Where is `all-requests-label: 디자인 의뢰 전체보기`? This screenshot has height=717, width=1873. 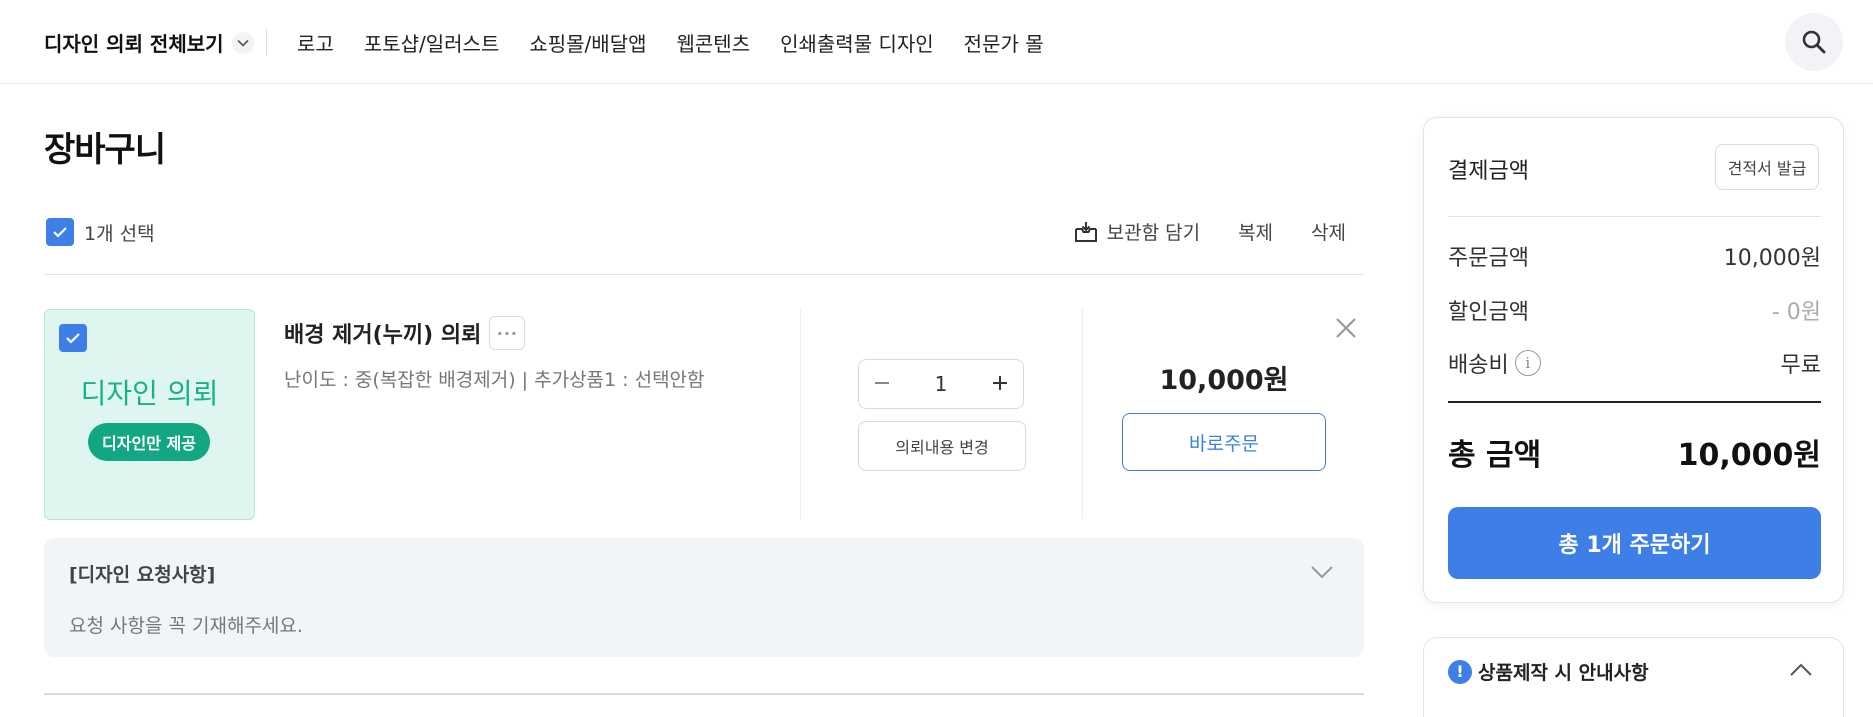
all-requests-label: 디자인 의뢰 전체보기 is located at coordinates (134, 44).